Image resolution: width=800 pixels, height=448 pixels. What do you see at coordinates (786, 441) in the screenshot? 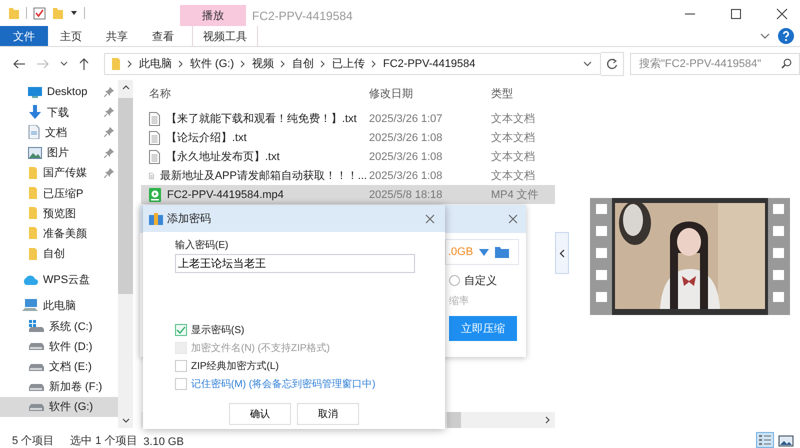
I see `large-icons-view-icon` at bounding box center [786, 441].